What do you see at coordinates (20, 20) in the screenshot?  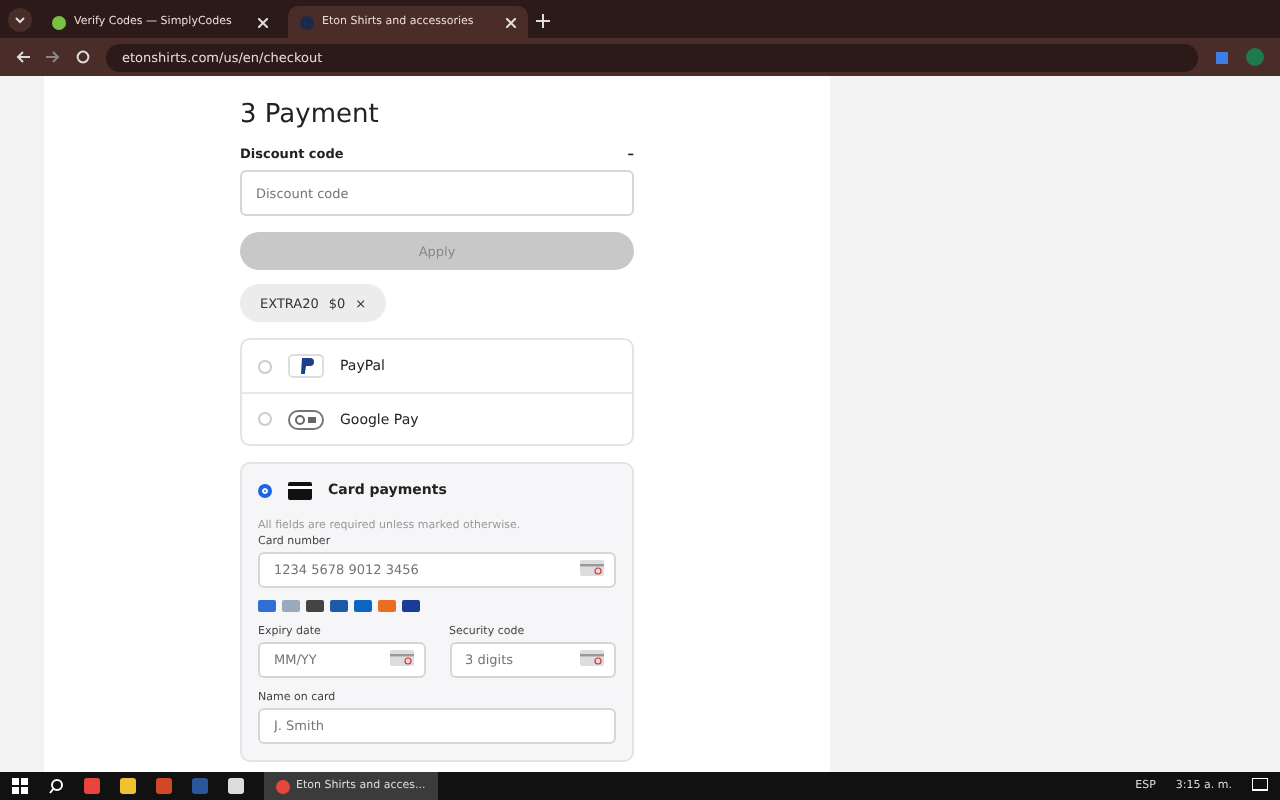 I see `tab-list-icon` at bounding box center [20, 20].